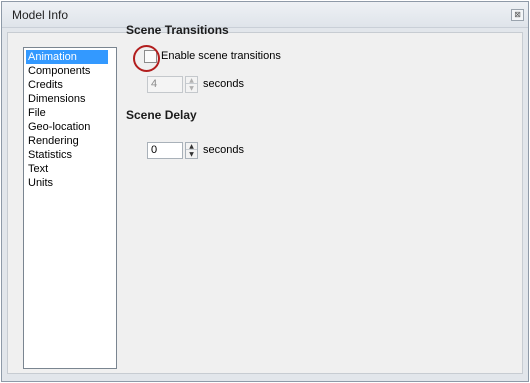  Describe the element at coordinates (70, 141) in the screenshot. I see `category-item-rendering: Rendering` at that location.